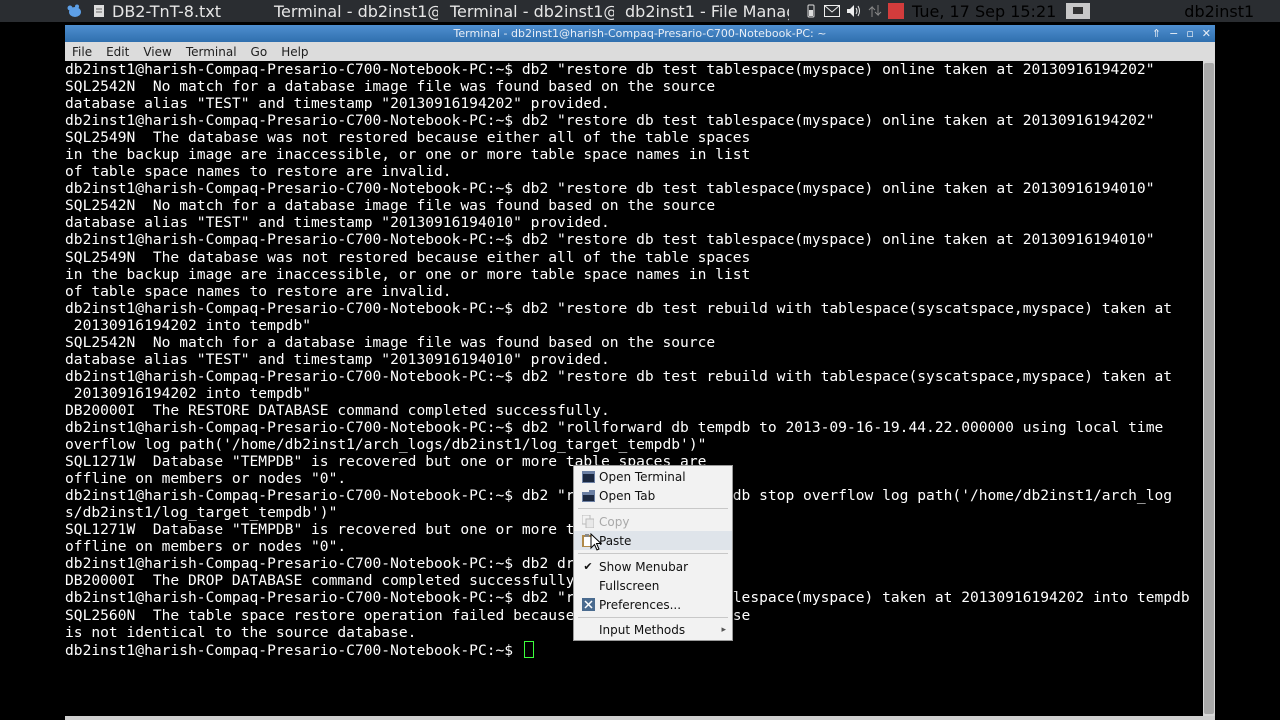 This screenshot has width=1280, height=720. I want to click on menu-help: Help, so click(294, 52).